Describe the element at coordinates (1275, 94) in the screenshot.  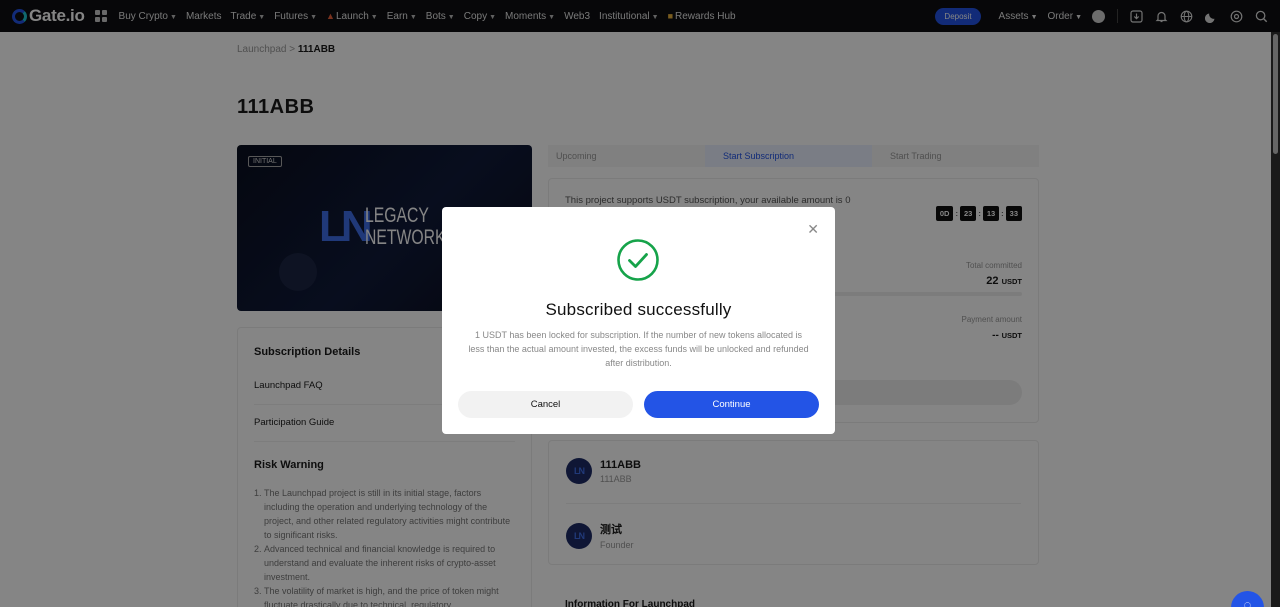
I see `scrollbar-thumb` at that location.